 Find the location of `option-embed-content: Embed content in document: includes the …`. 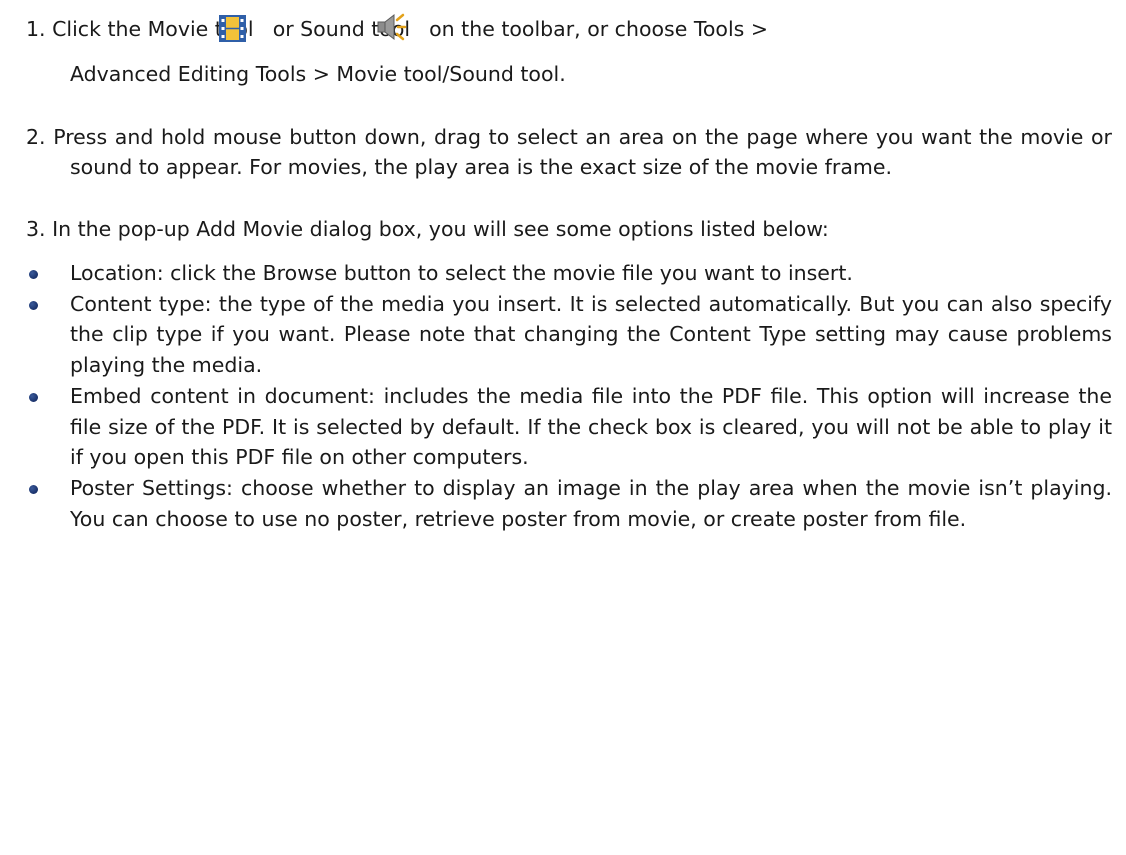

option-embed-content: Embed content in document: includes the … is located at coordinates (591, 426).